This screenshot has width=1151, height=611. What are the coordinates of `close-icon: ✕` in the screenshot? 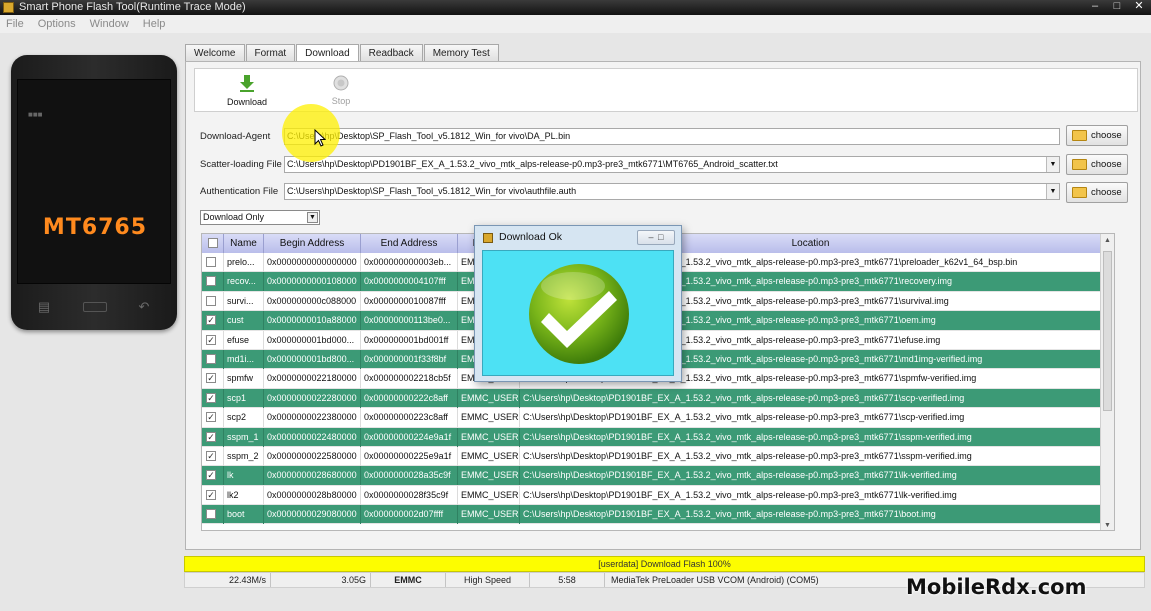 It's located at (1139, 6).